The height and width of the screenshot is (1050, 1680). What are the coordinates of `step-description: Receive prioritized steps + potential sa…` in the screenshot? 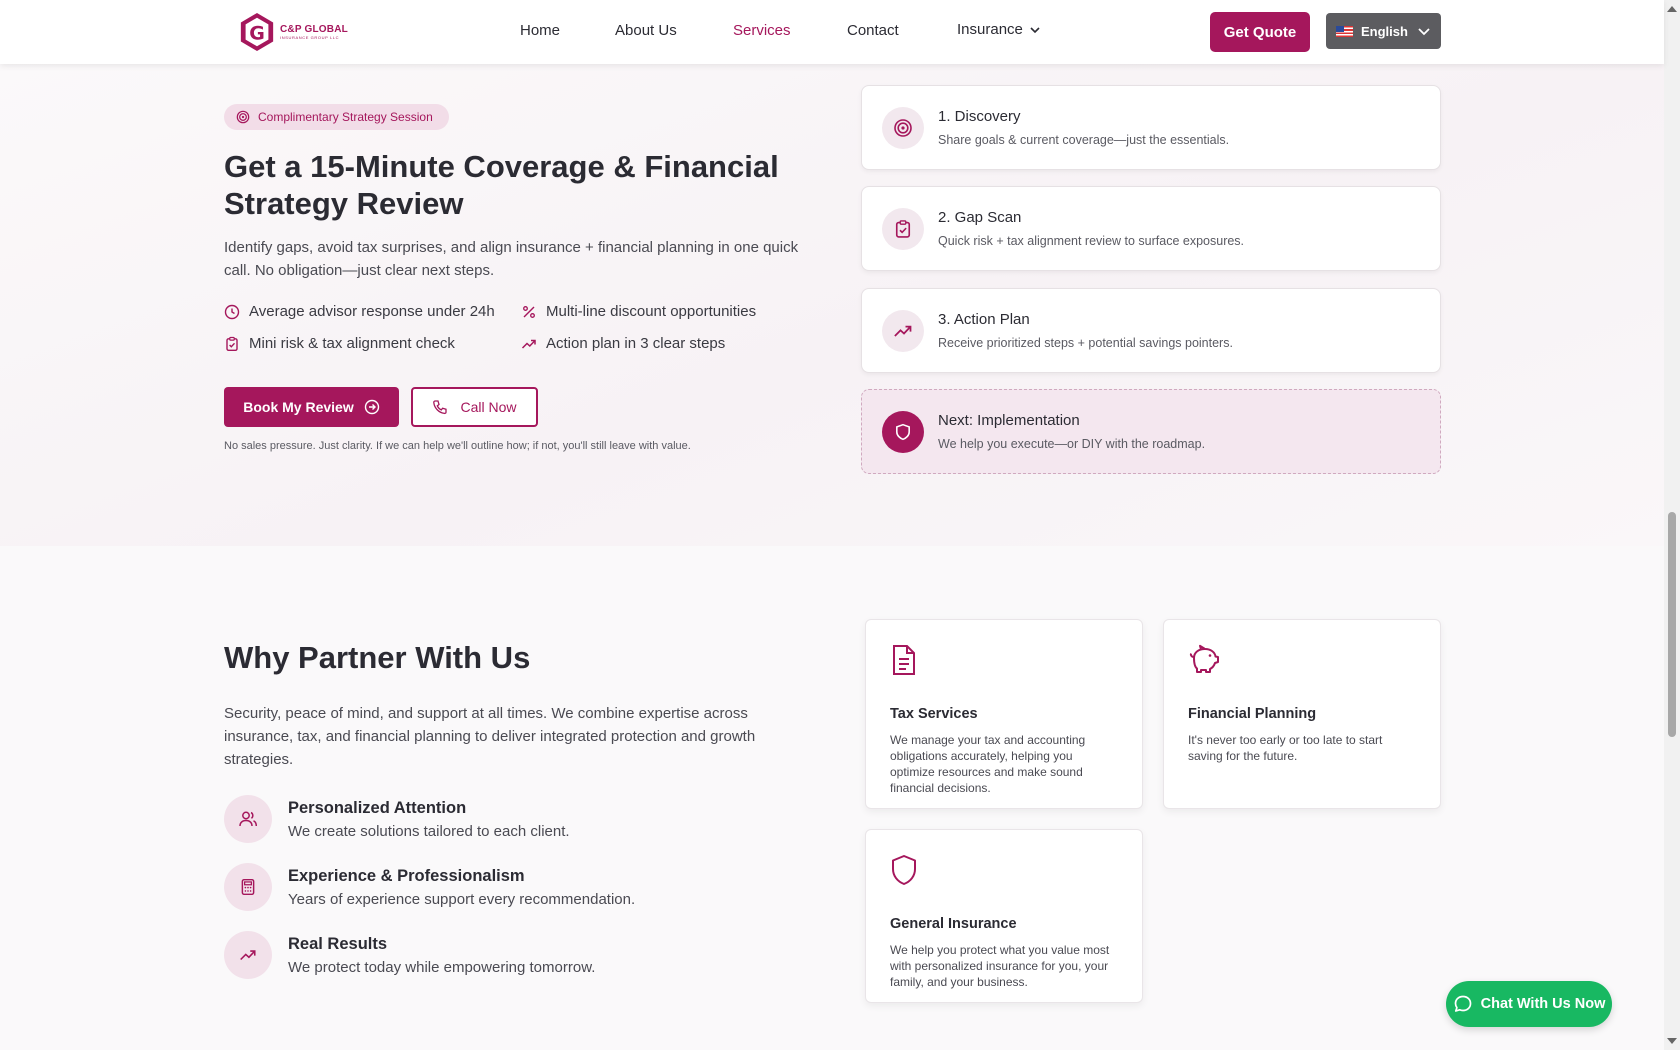 It's located at (1085, 343).